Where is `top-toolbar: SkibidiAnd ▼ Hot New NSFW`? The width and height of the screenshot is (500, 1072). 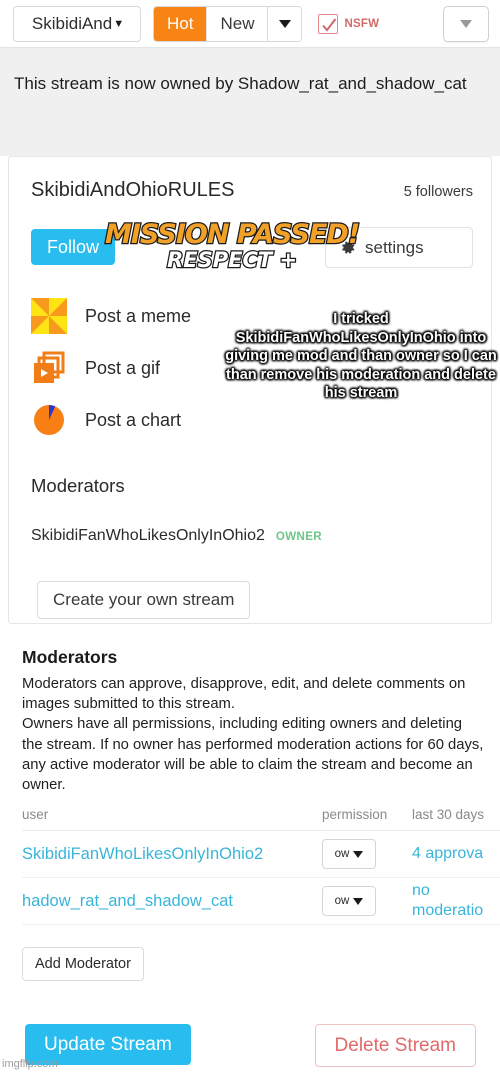 top-toolbar: SkibidiAnd ▼ Hot New NSFW is located at coordinates (250, 24).